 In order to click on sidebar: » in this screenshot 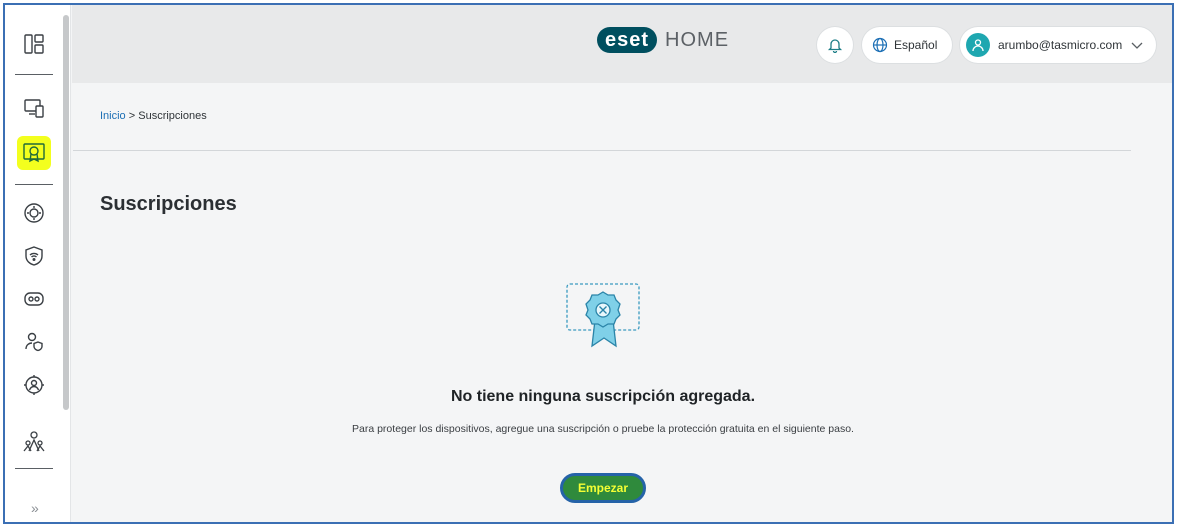, I will do `click(38, 263)`.